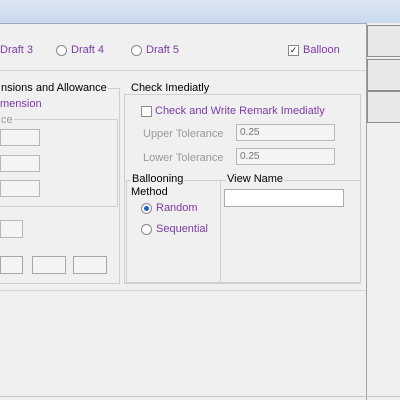  I want to click on sequential-radio, so click(146, 229).